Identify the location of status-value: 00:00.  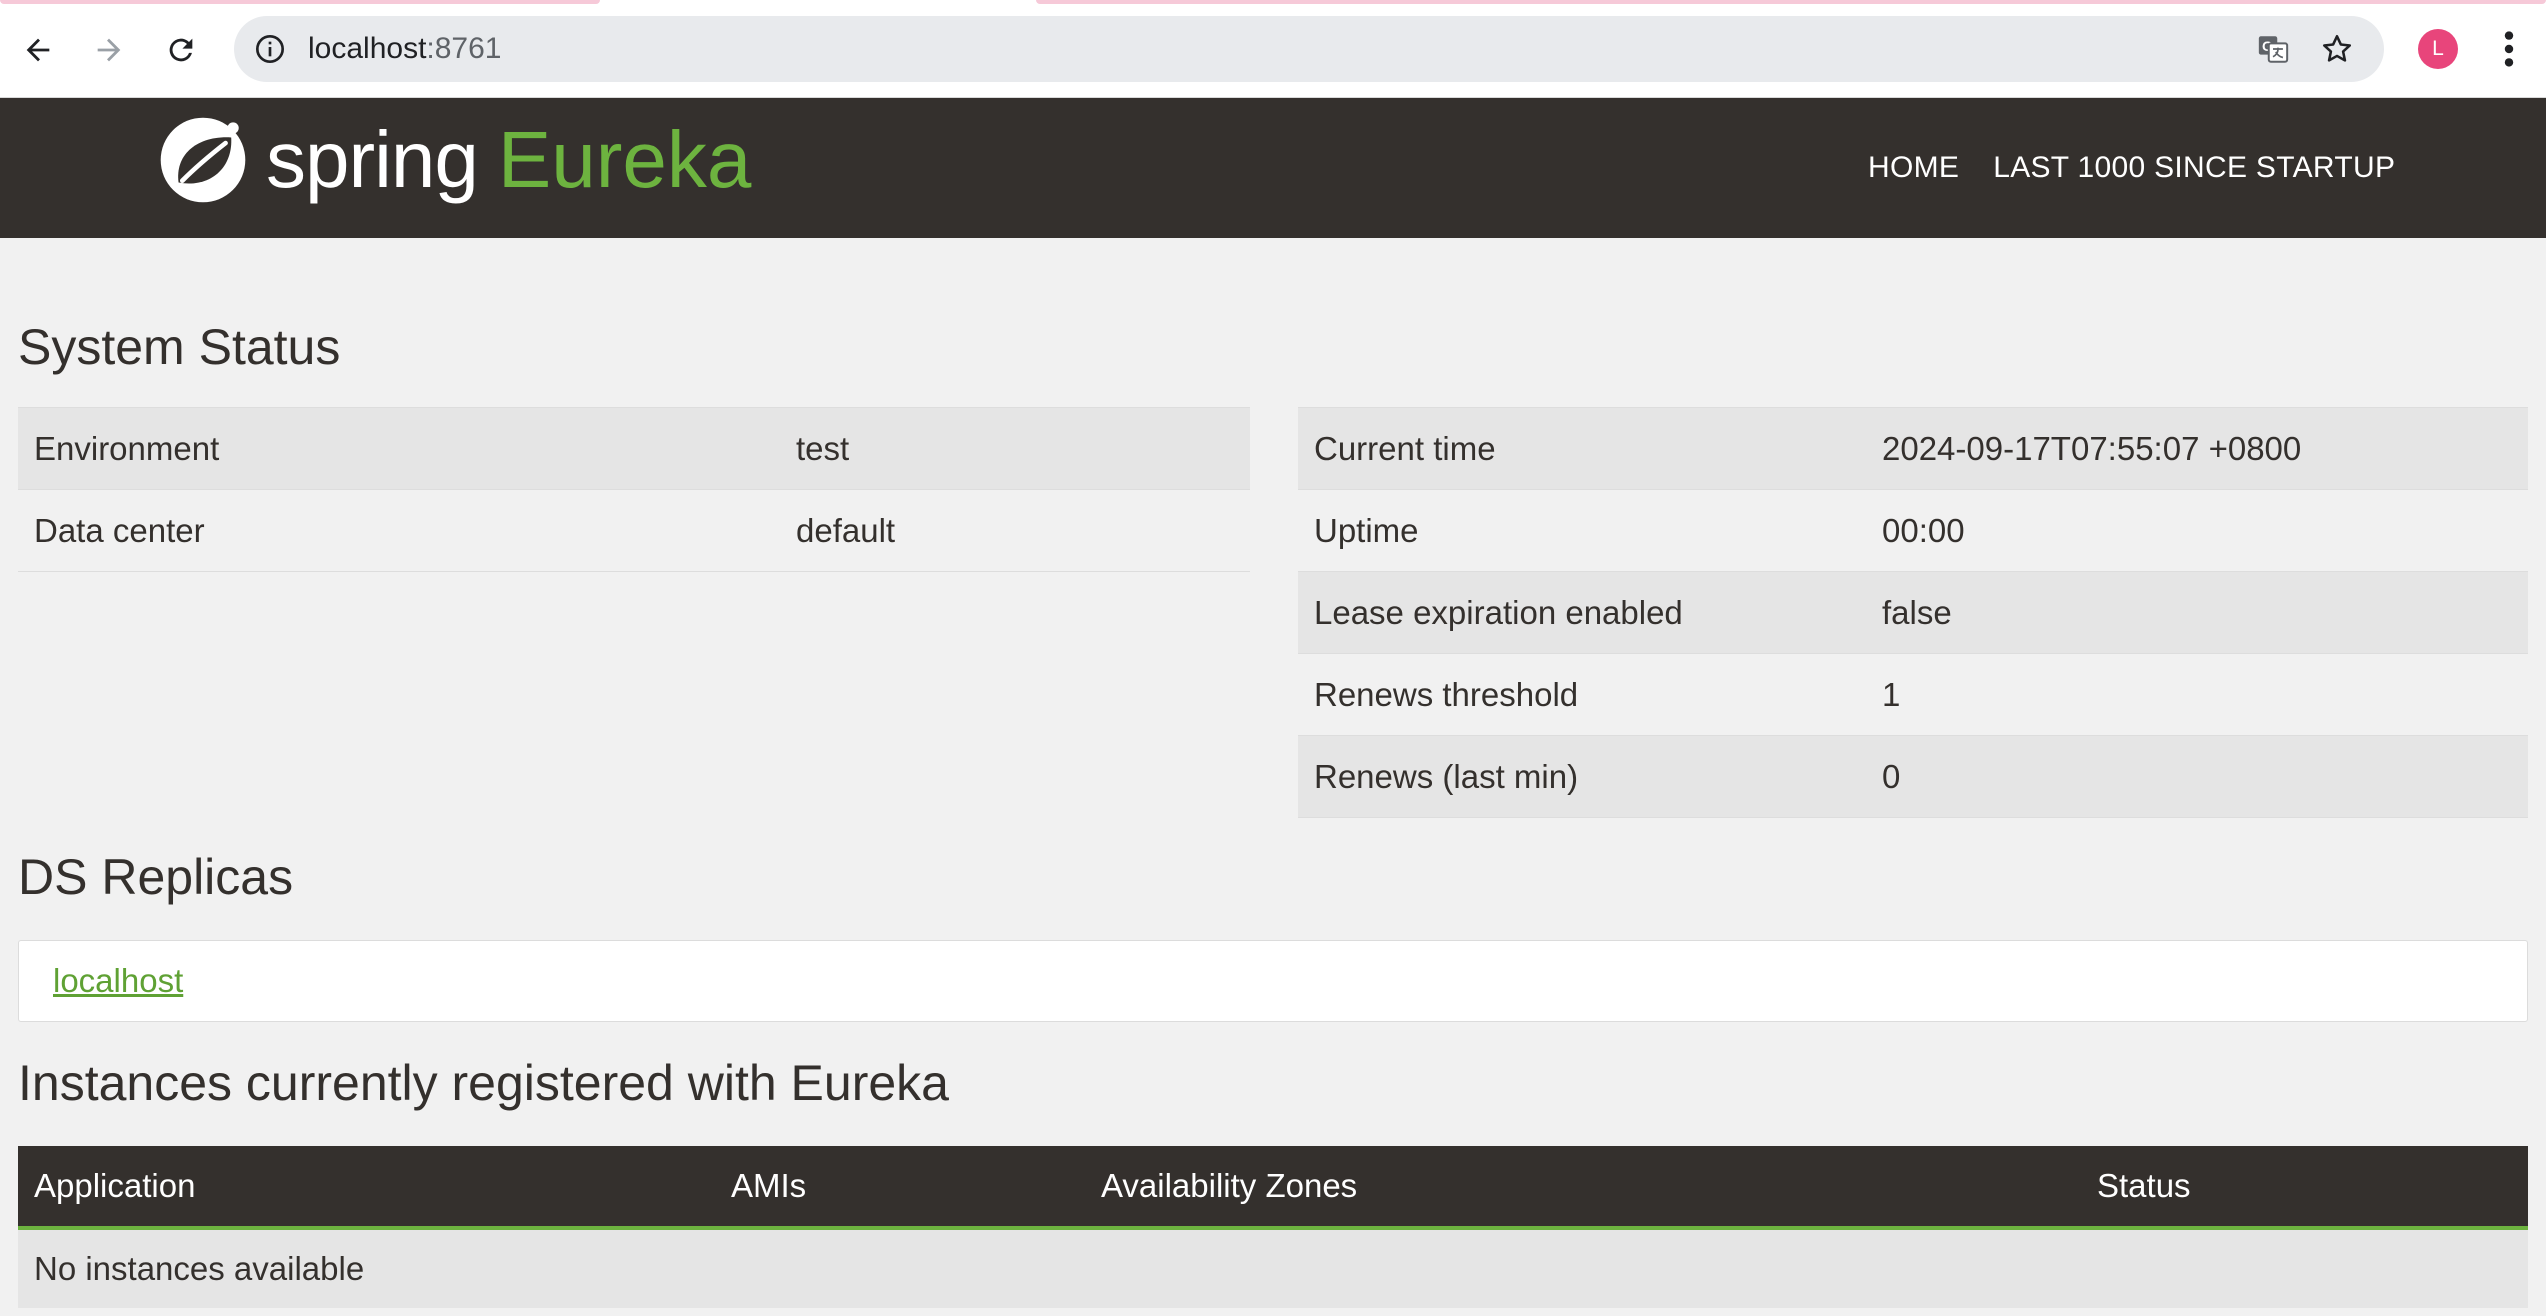
(2197, 530).